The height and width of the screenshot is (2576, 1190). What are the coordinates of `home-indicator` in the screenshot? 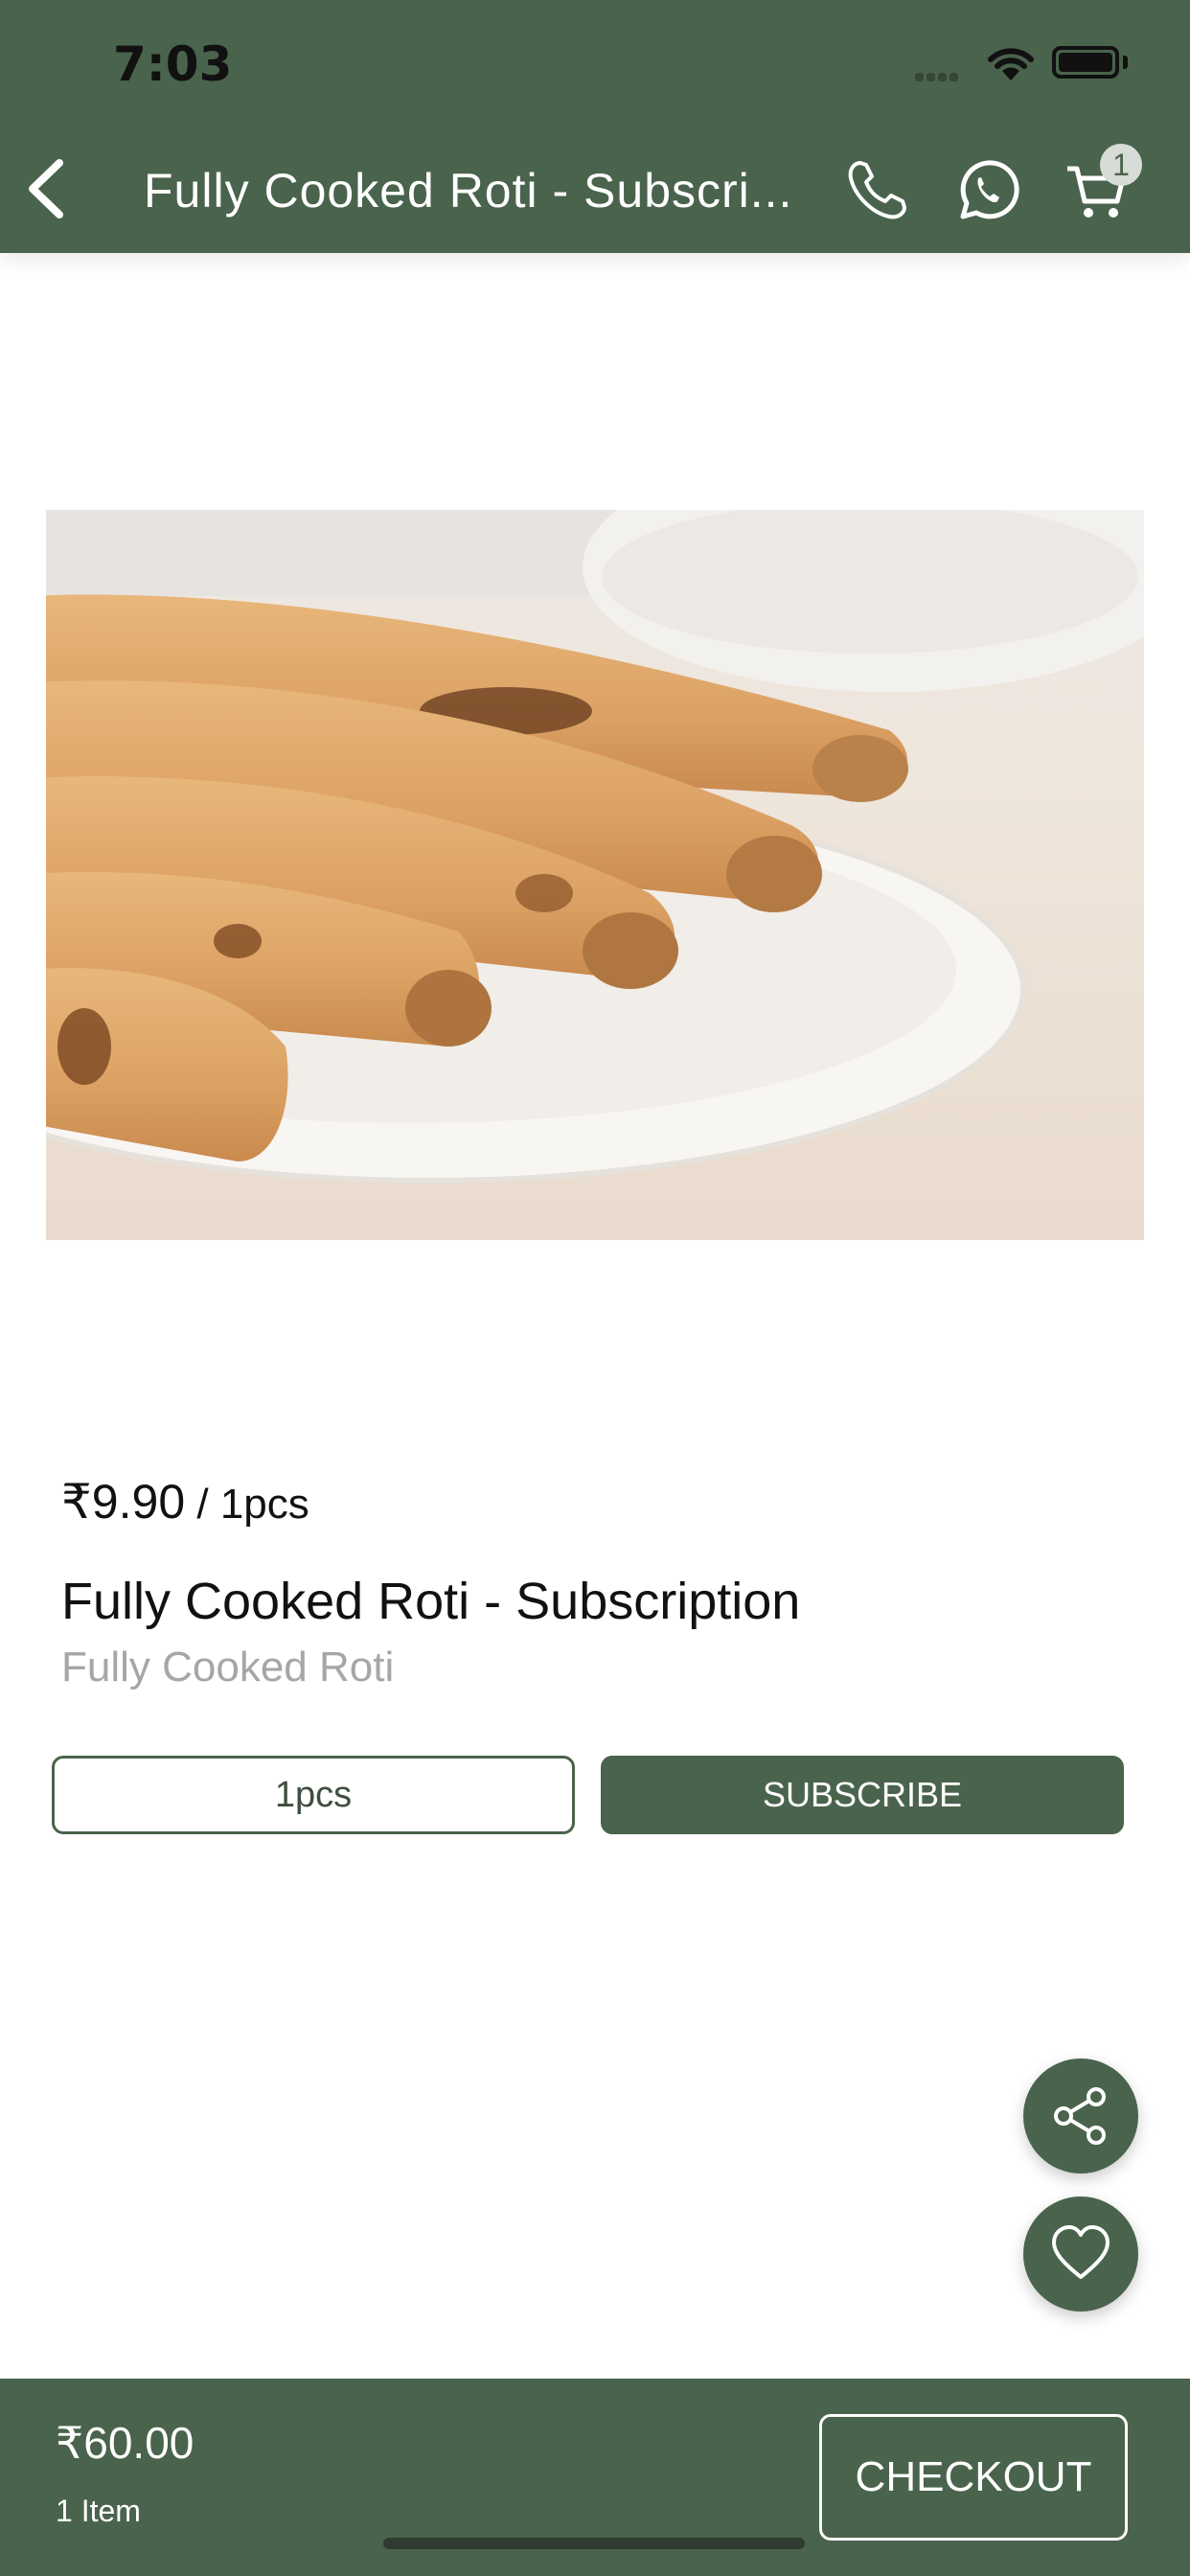 It's located at (594, 2543).